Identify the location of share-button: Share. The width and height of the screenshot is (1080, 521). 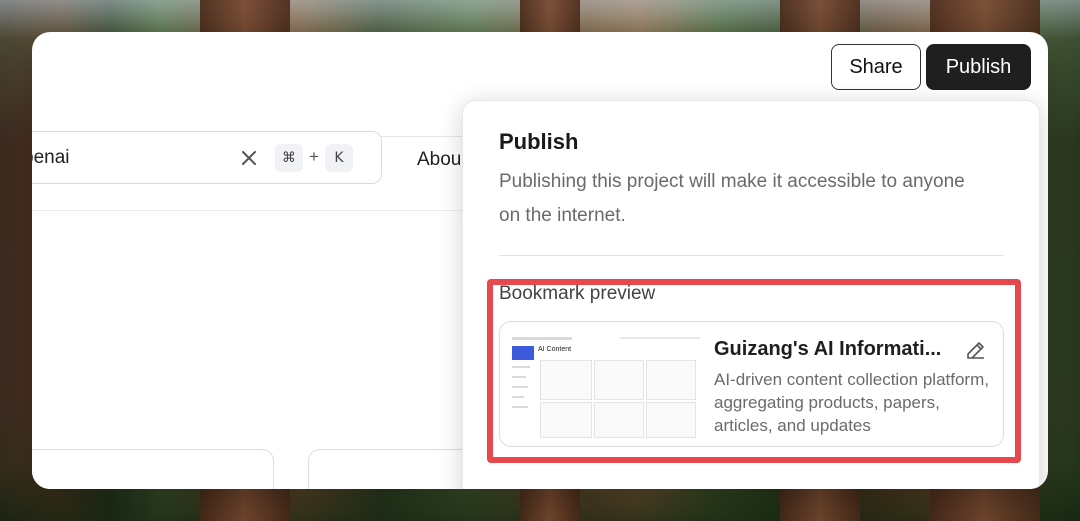
(876, 67).